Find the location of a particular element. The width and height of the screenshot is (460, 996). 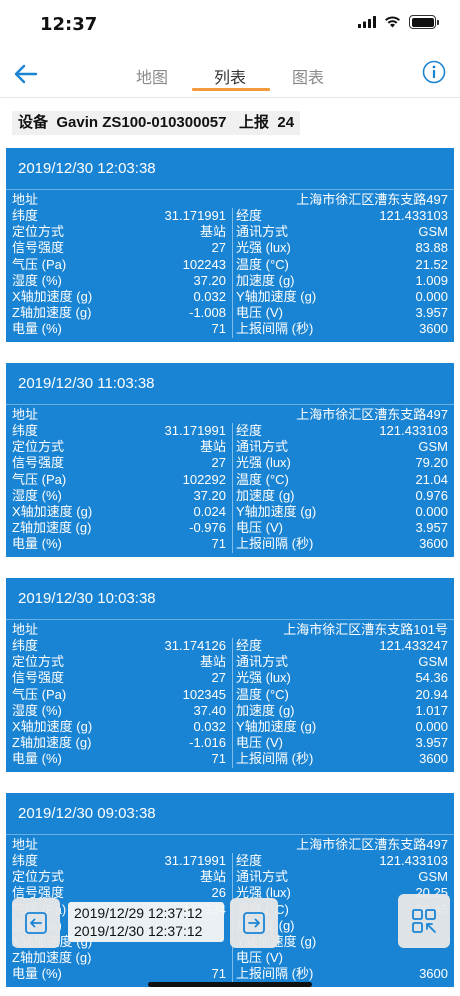

qr-scan-icon is located at coordinates (424, 921).